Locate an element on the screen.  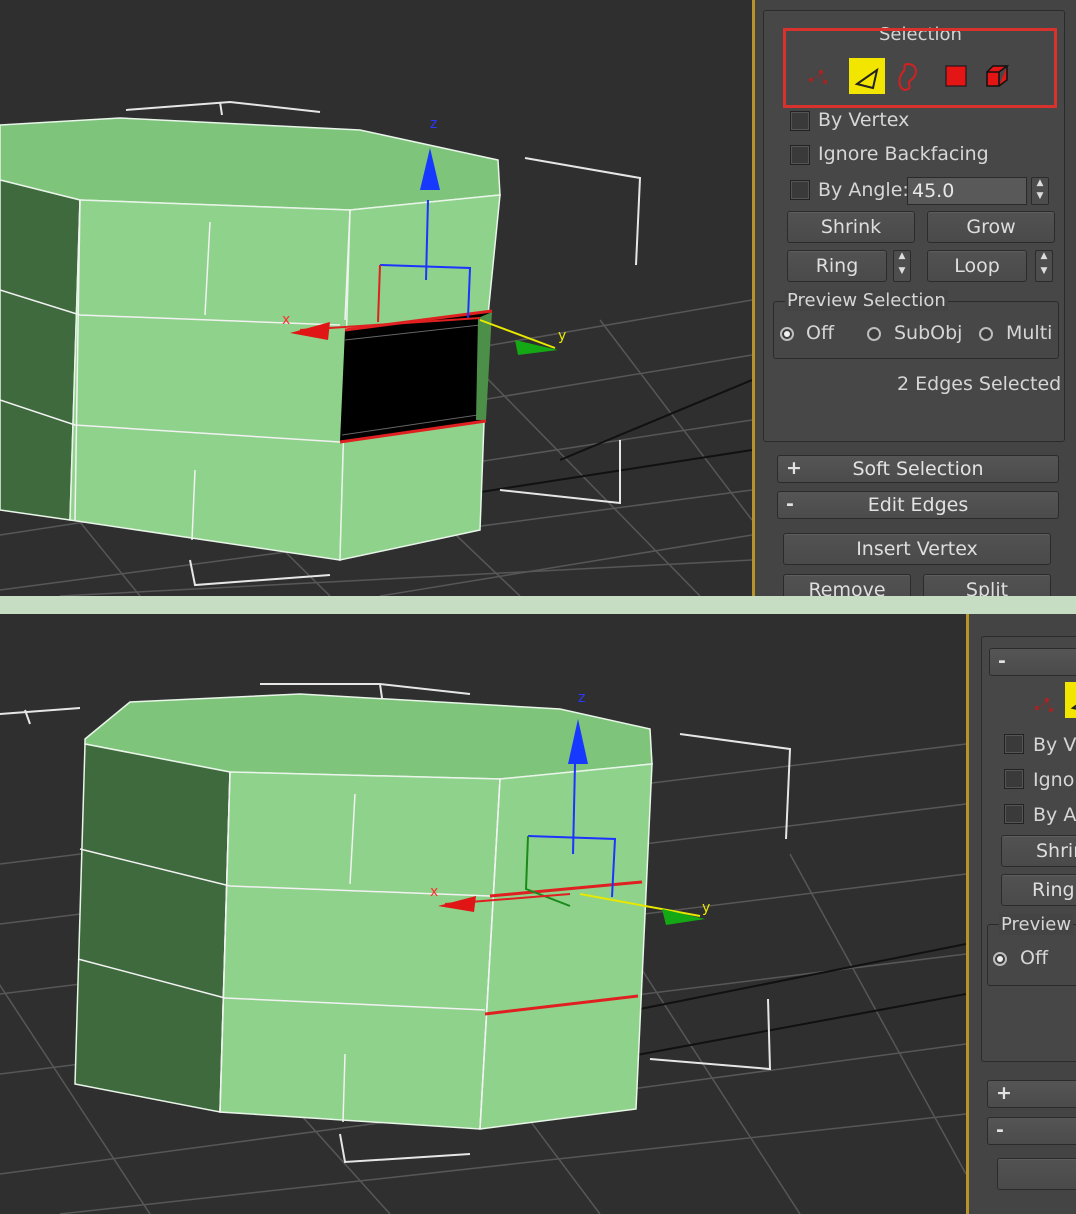
by-vertex-label: By Ve is located at coordinates (1054, 745).